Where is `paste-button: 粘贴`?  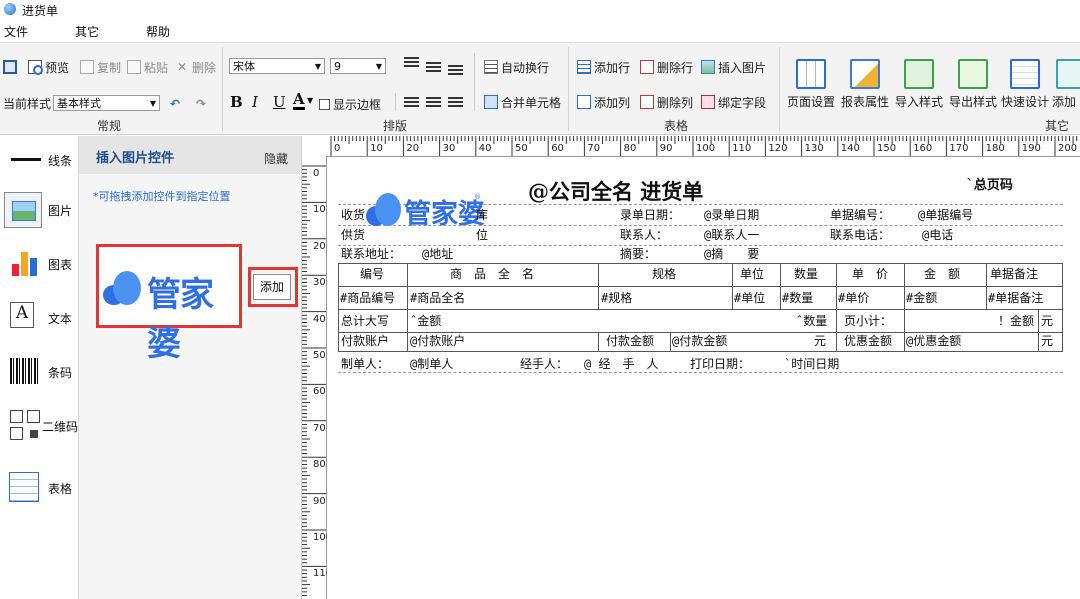
paste-button: 粘贴 is located at coordinates (147, 67).